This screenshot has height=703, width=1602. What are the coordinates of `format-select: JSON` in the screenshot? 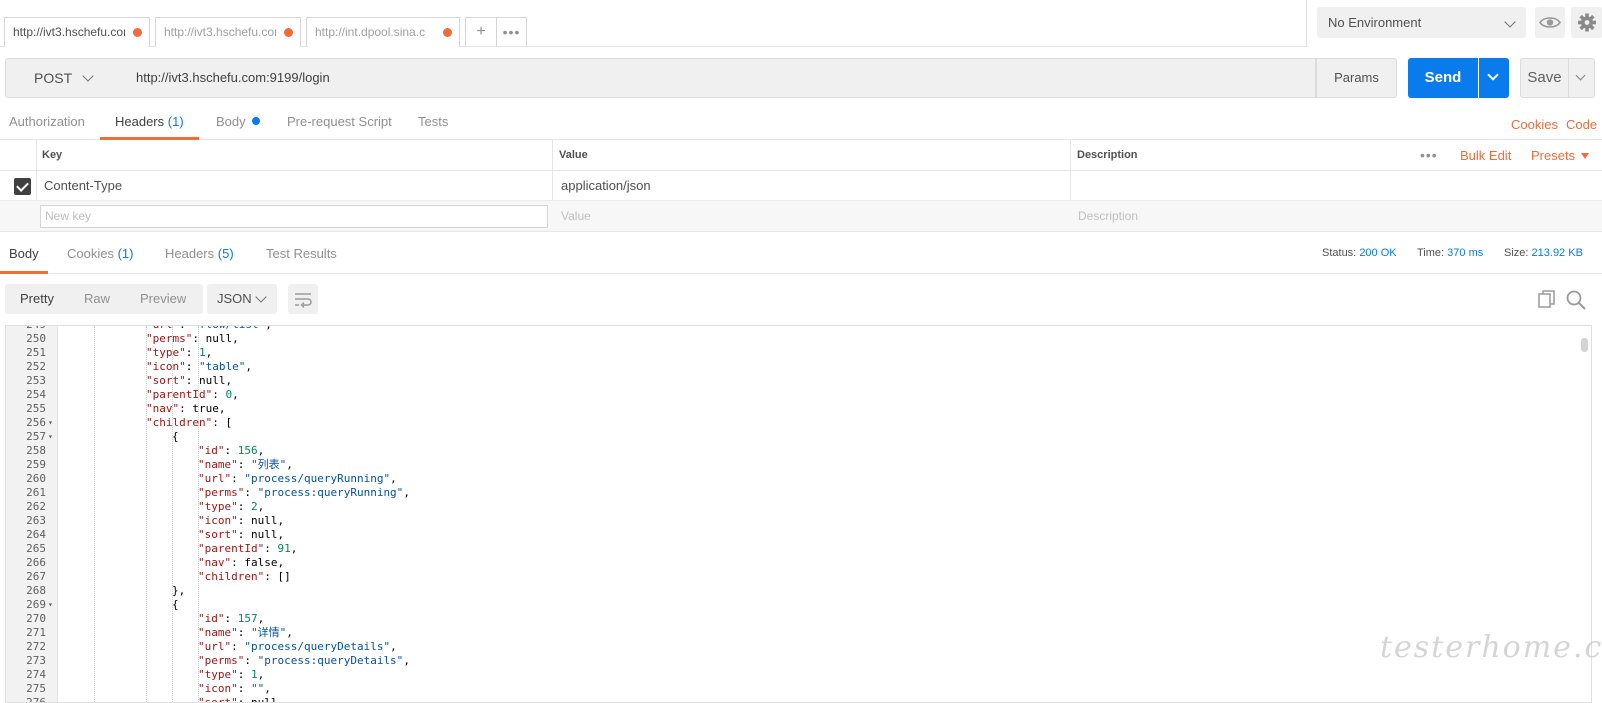 It's located at (242, 299).